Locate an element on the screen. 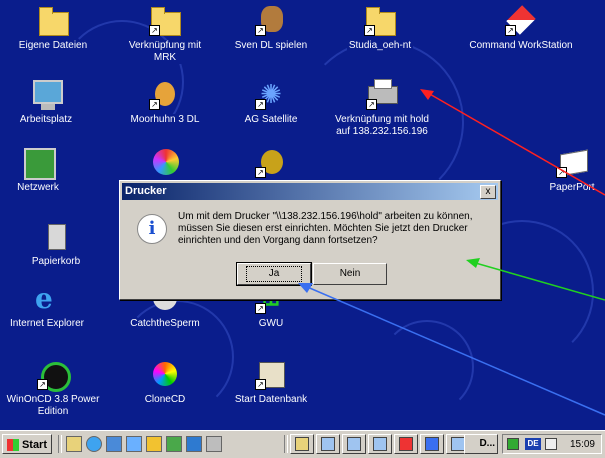 This screenshot has height=458, width=605. quicklaunch-app-icon is located at coordinates (174, 444).